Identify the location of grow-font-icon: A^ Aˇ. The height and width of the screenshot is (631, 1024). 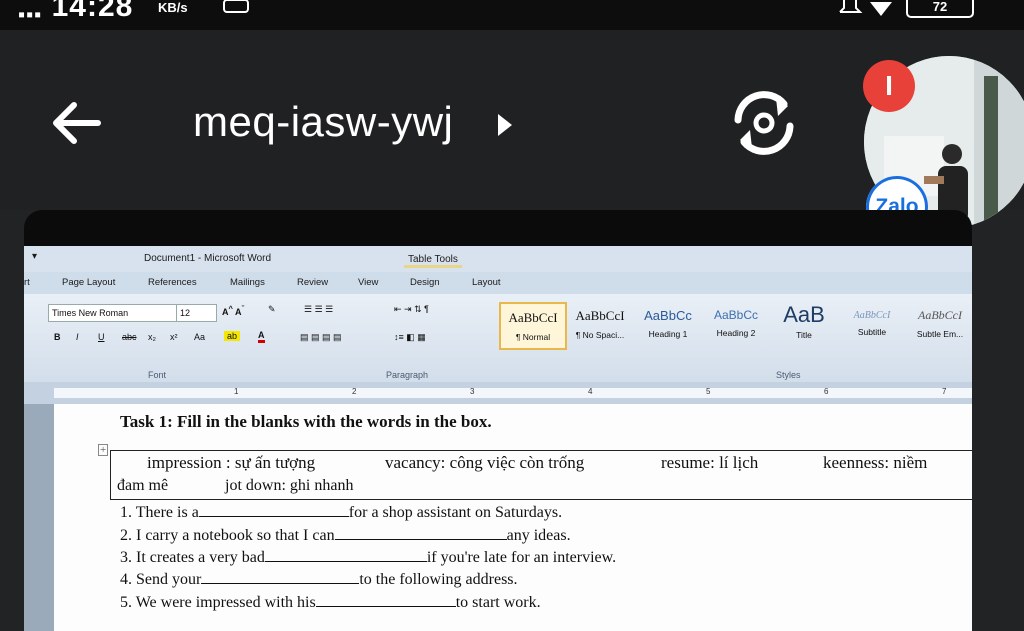
(233, 310).